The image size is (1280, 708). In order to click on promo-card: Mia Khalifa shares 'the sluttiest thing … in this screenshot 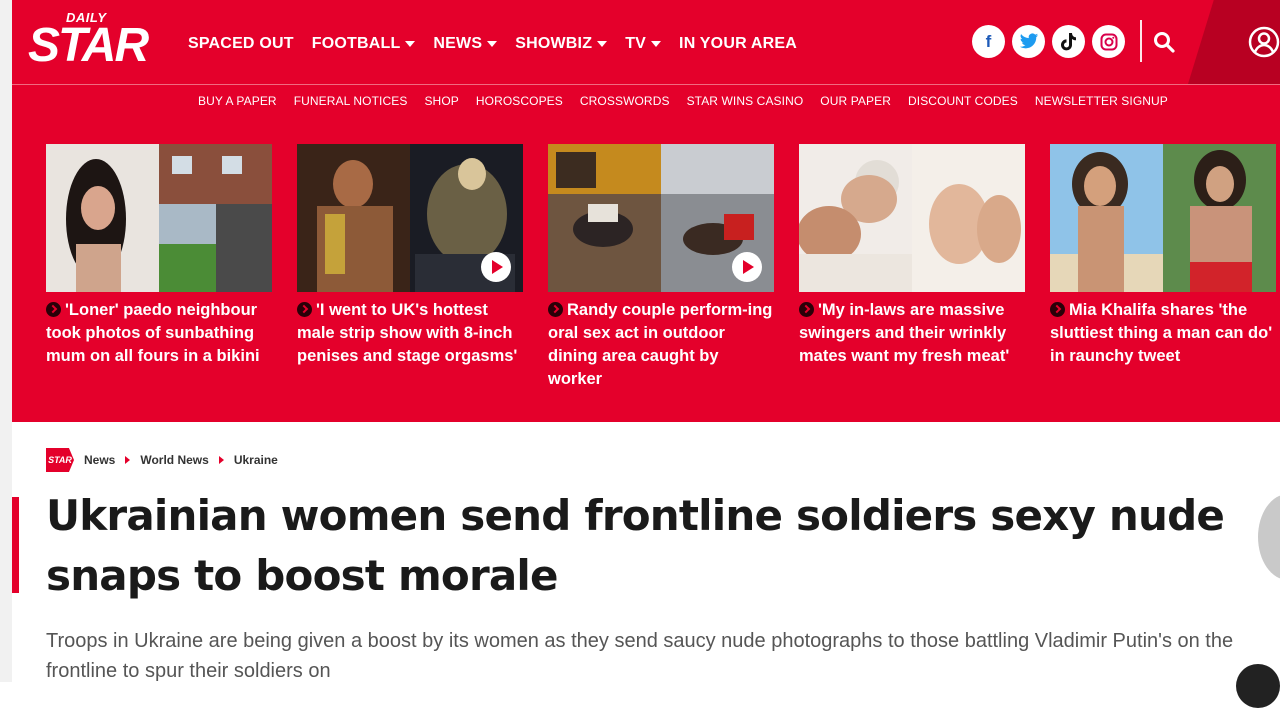, I will do `click(1163, 256)`.